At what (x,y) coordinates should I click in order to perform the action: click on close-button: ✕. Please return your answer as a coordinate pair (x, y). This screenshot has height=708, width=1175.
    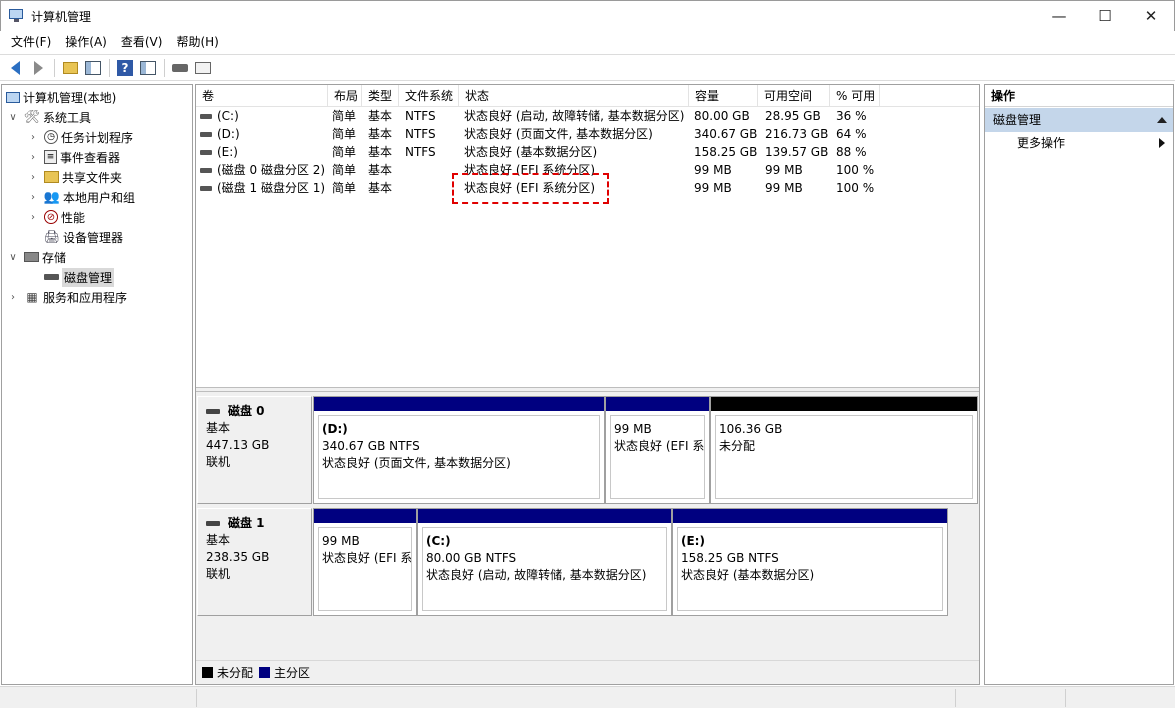
    Looking at the image, I should click on (1151, 16).